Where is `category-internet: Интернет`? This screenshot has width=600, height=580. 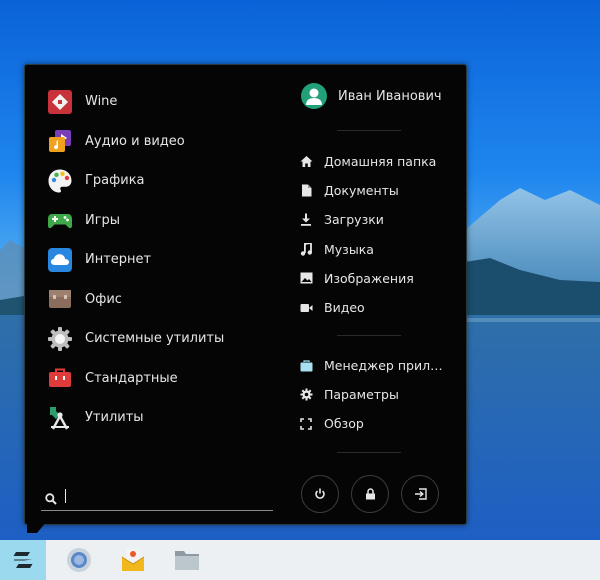 category-internet: Интернет is located at coordinates (162, 260).